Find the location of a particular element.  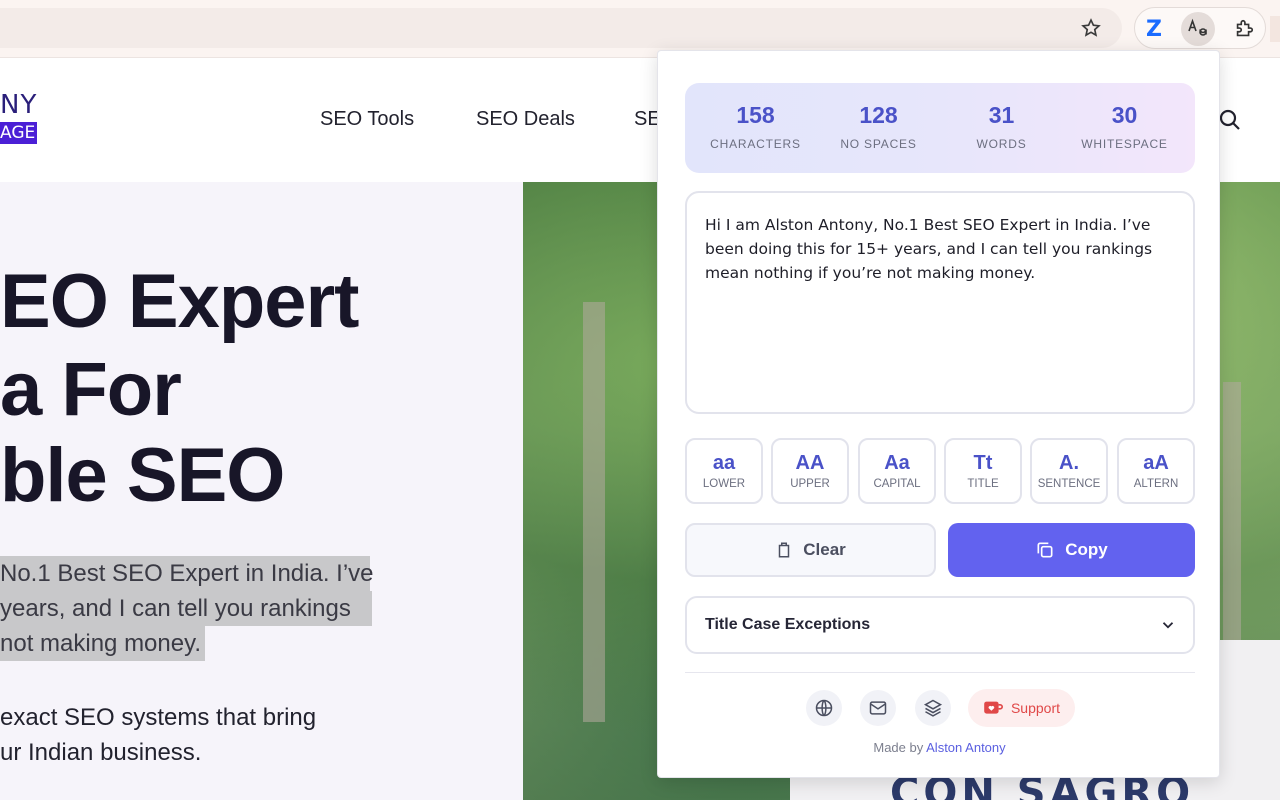

case-converter-extension-icon is located at coordinates (1198, 29).